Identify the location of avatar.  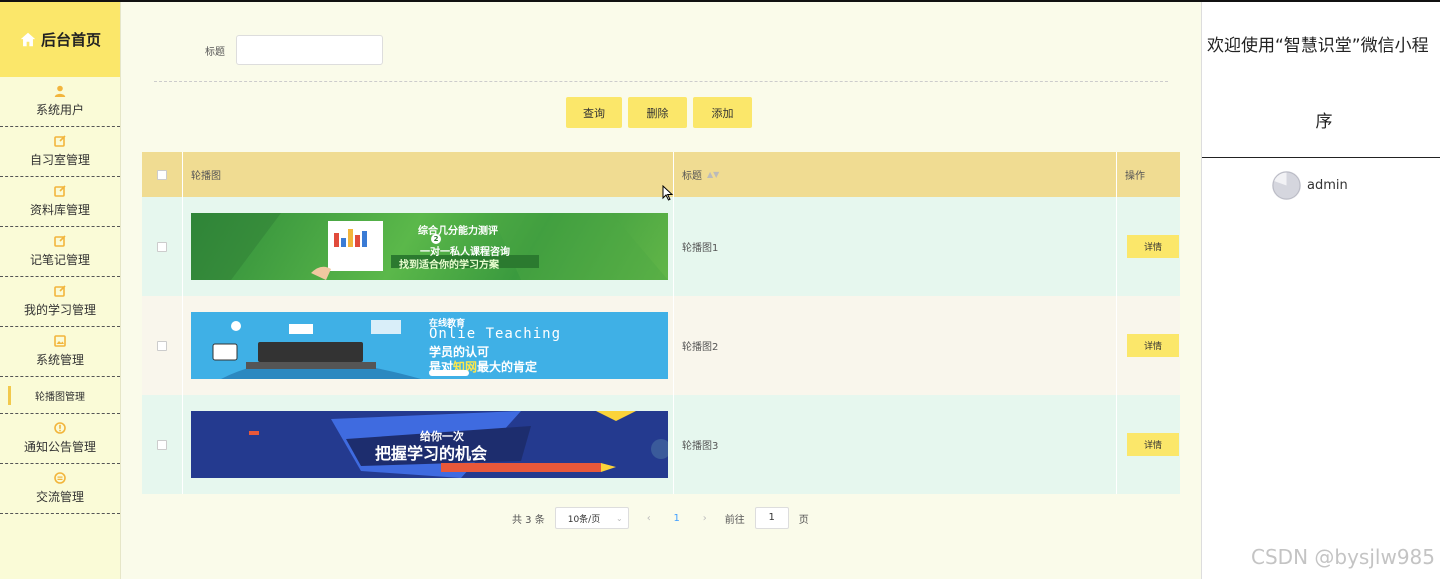
(1286, 185).